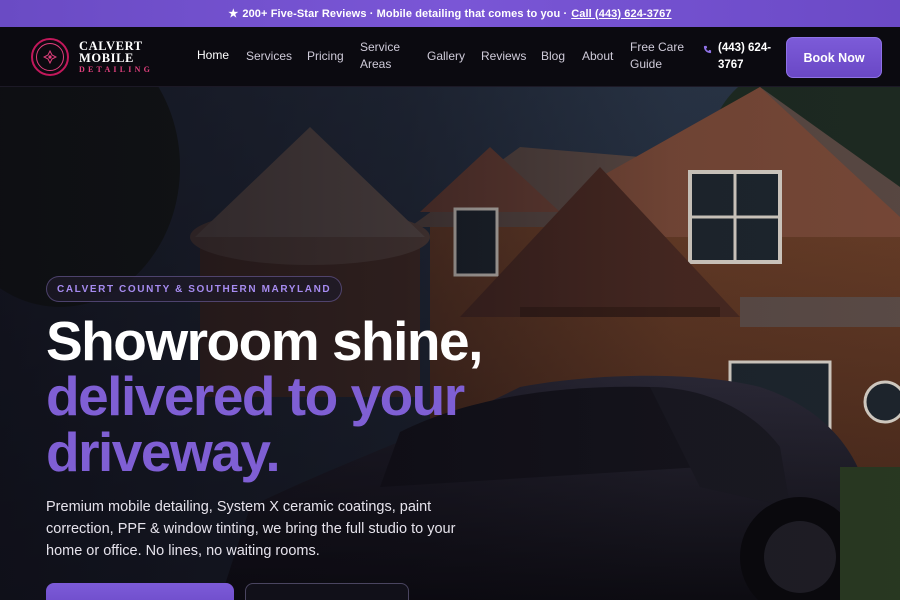 This screenshot has height=600, width=900. Describe the element at coordinates (116, 69) in the screenshot. I see `brand-line-3: DETAILING` at that location.